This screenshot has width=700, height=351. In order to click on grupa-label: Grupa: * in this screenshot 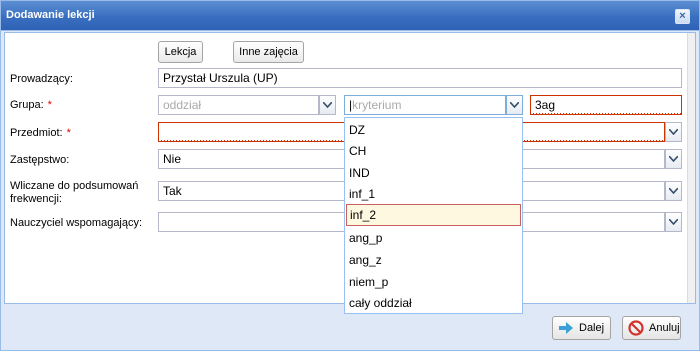, I will do `click(31, 105)`.